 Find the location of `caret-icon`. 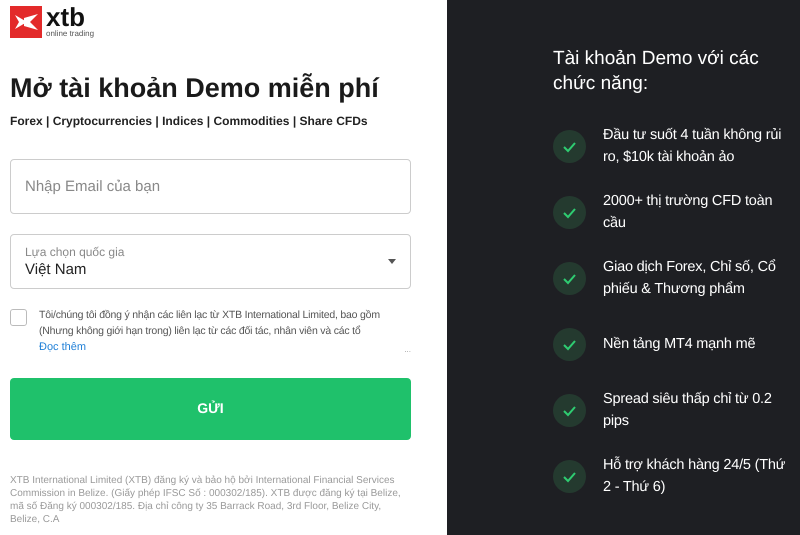

caret-icon is located at coordinates (392, 261).